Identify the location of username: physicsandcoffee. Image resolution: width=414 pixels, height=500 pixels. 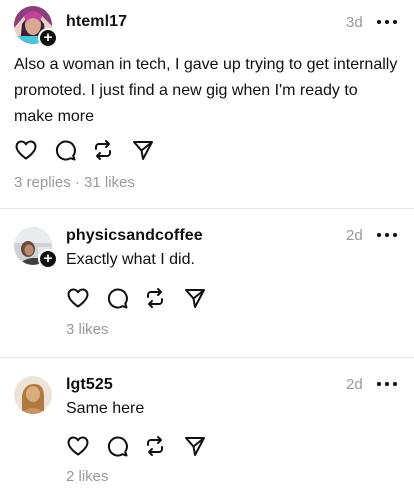
(134, 236).